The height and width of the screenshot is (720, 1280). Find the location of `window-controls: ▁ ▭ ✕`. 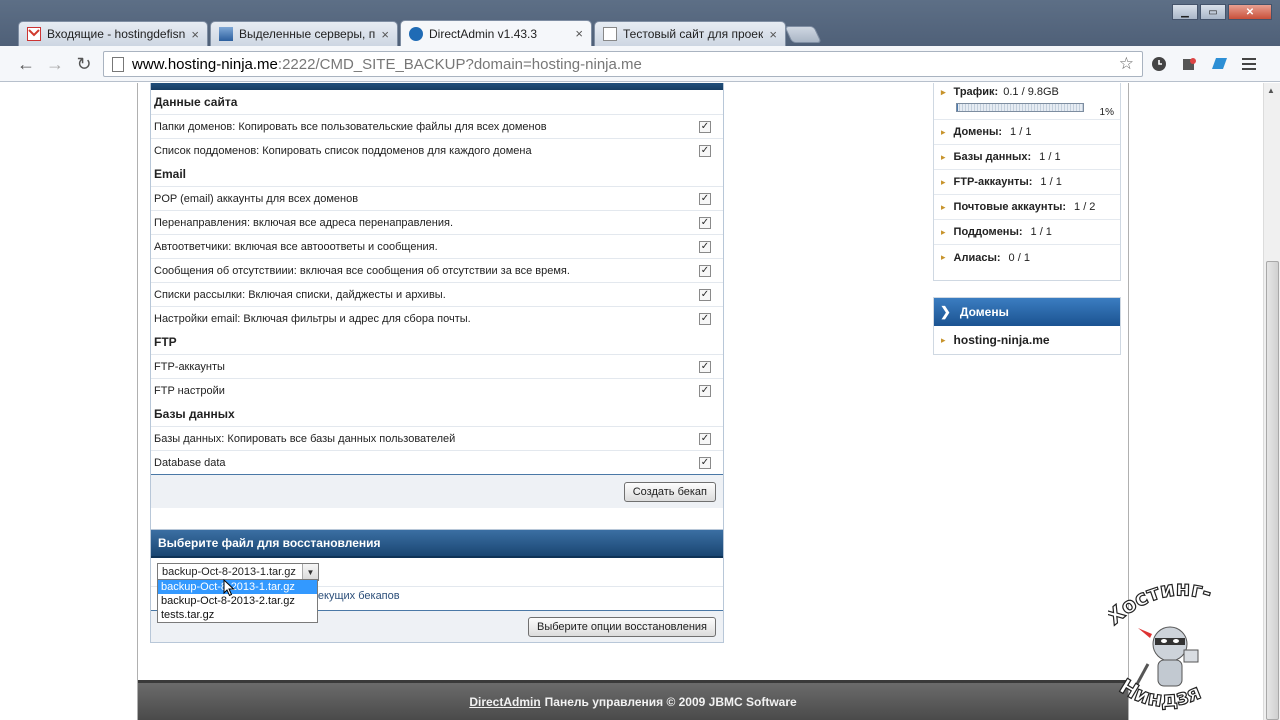

window-controls: ▁ ▭ ✕ is located at coordinates (1222, 12).